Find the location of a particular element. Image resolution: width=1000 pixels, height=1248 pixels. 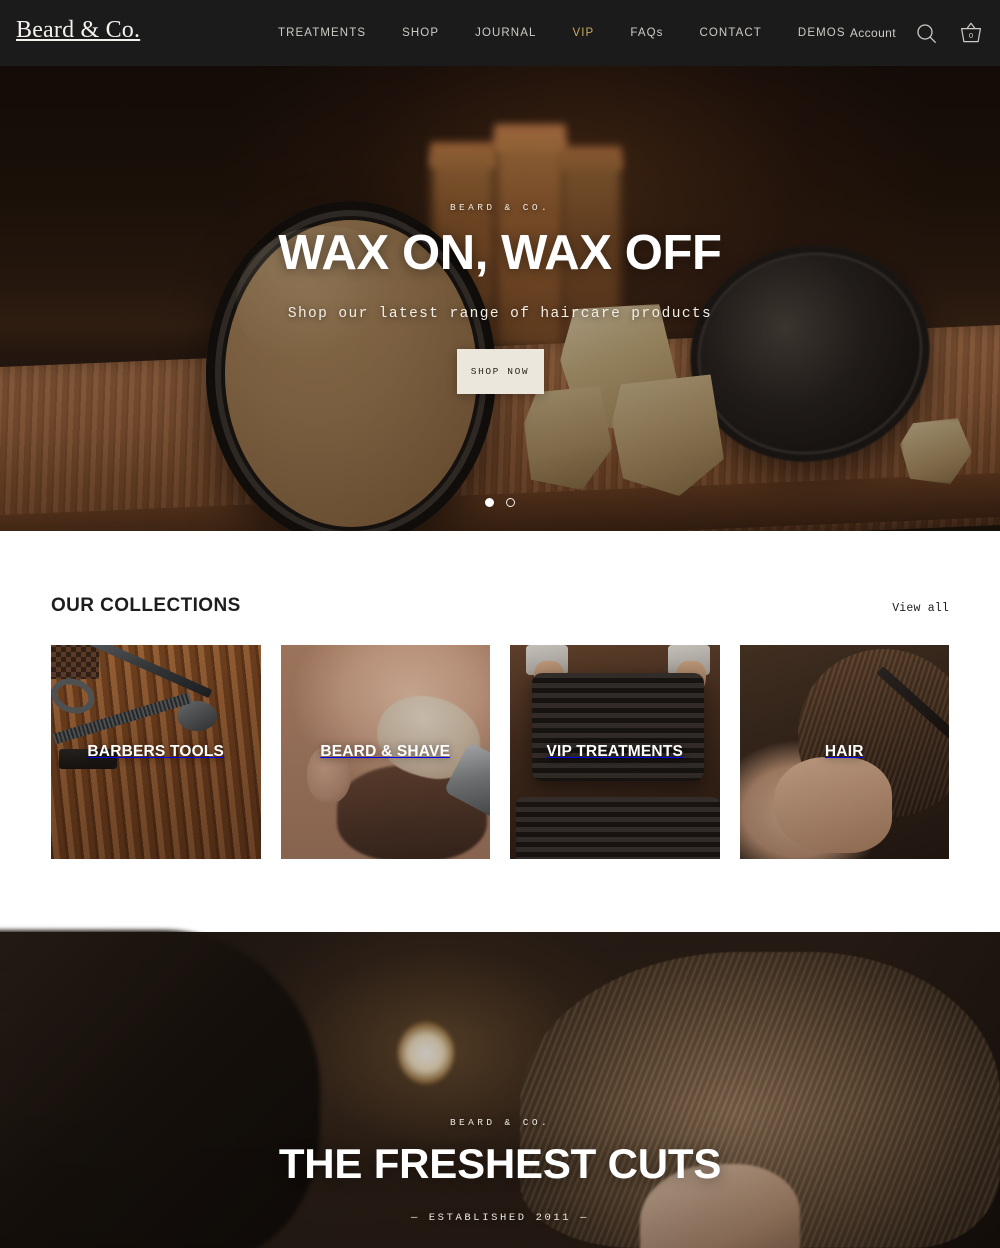

banner-established: — ESTABLISHED 2011 — is located at coordinates (500, 1218).